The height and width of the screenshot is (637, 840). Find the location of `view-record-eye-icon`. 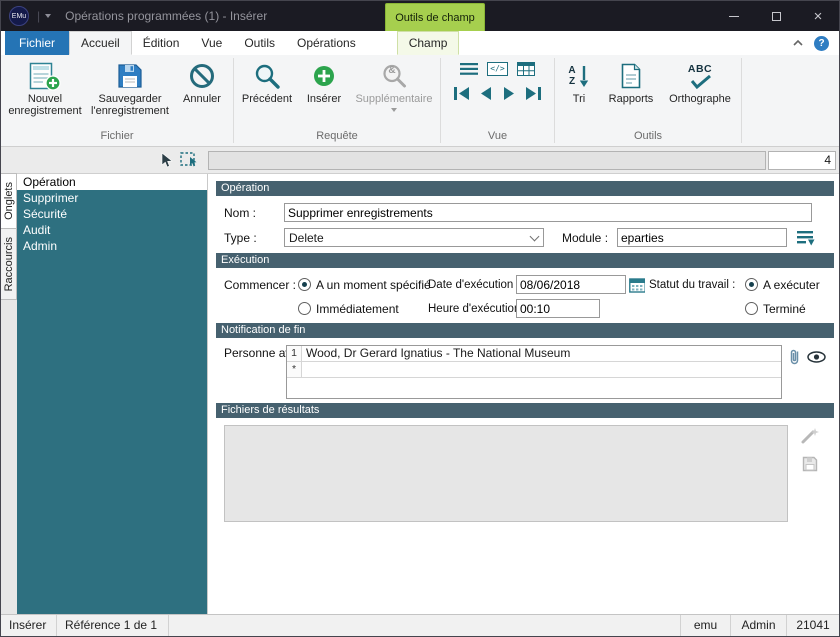

view-record-eye-icon is located at coordinates (816, 357).